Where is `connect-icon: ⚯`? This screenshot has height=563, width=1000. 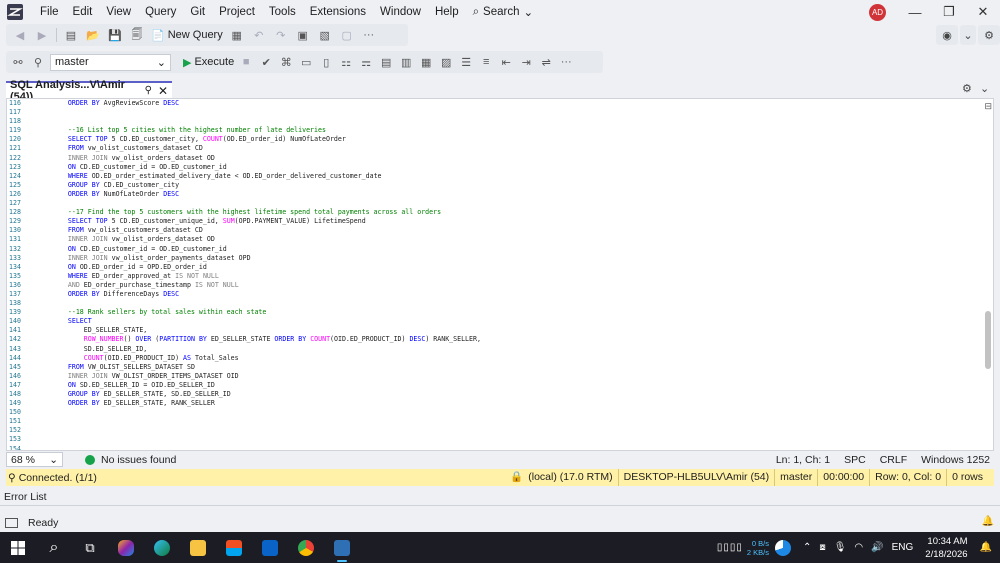 connect-icon: ⚯ is located at coordinates (18, 62).